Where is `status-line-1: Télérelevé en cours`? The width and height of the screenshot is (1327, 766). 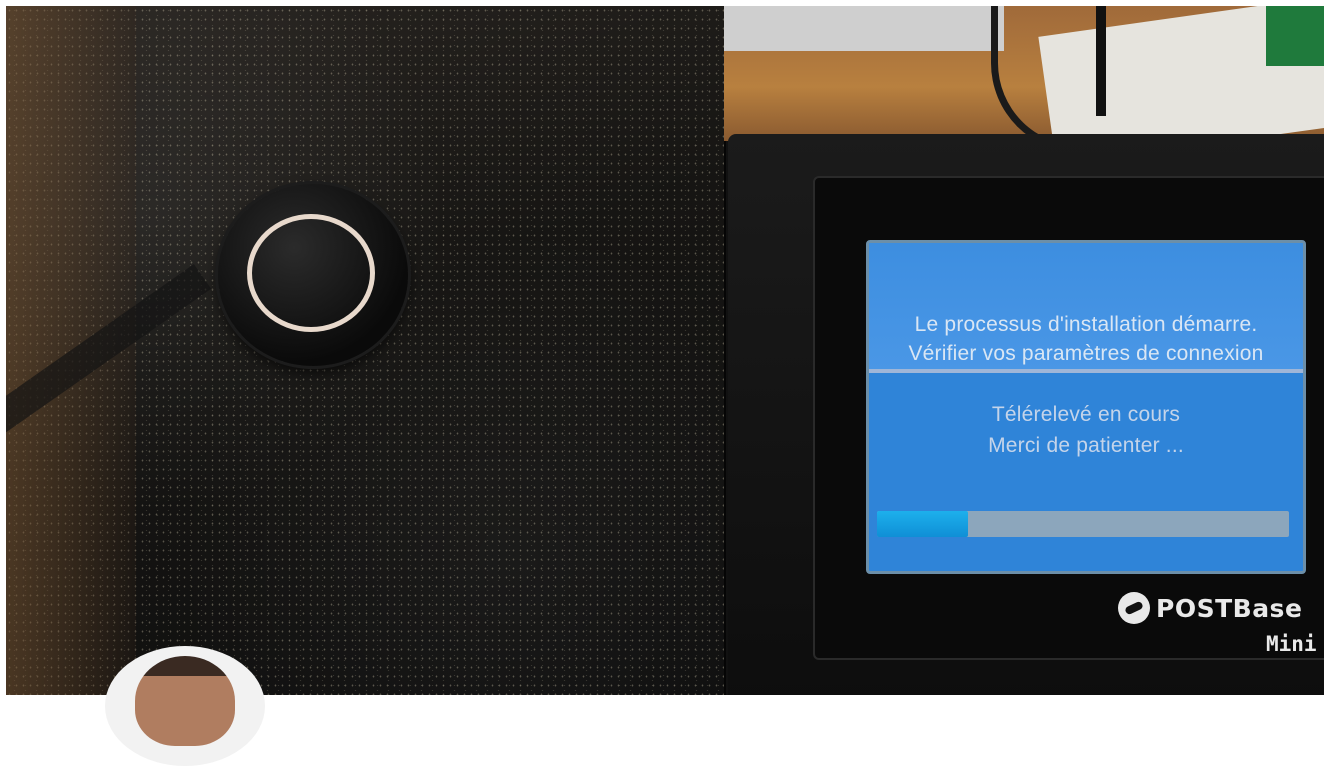
status-line-1: Télérelevé en cours is located at coordinates (1086, 414).